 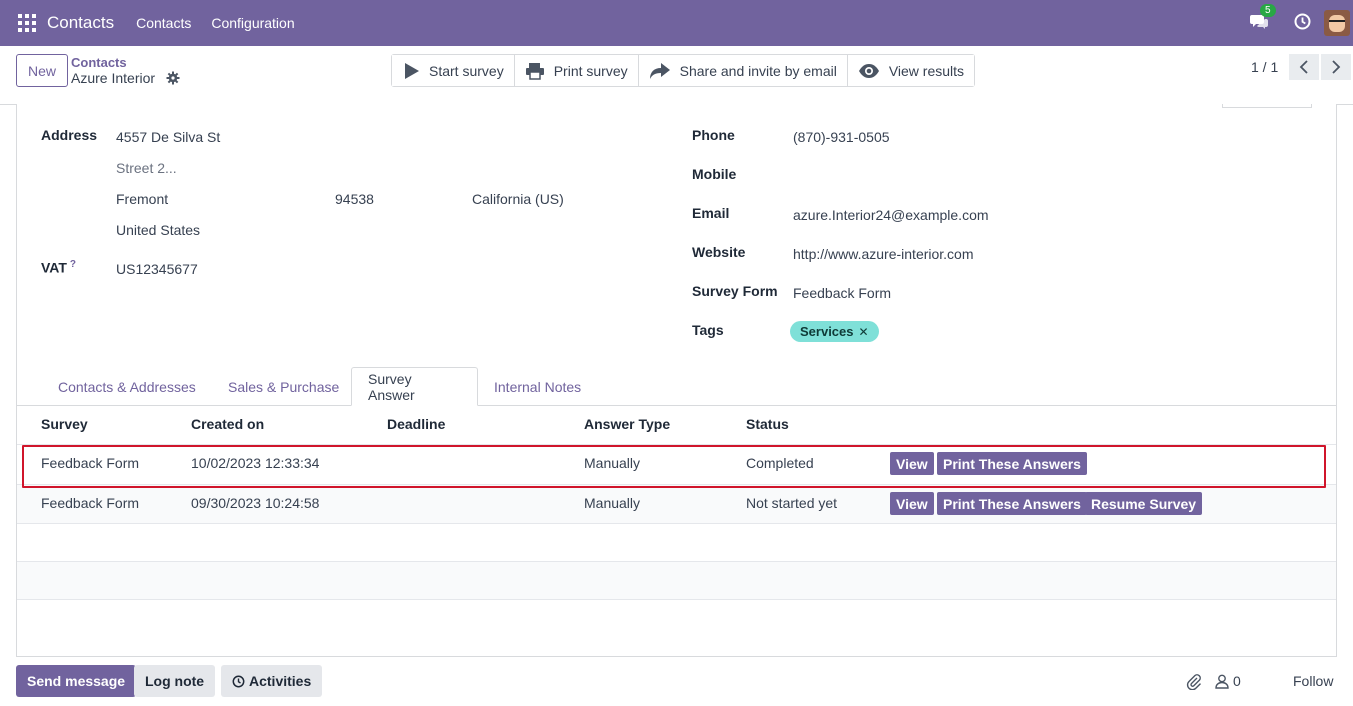 I want to click on resume-survey-button: Resume Survey, so click(x=1144, y=503).